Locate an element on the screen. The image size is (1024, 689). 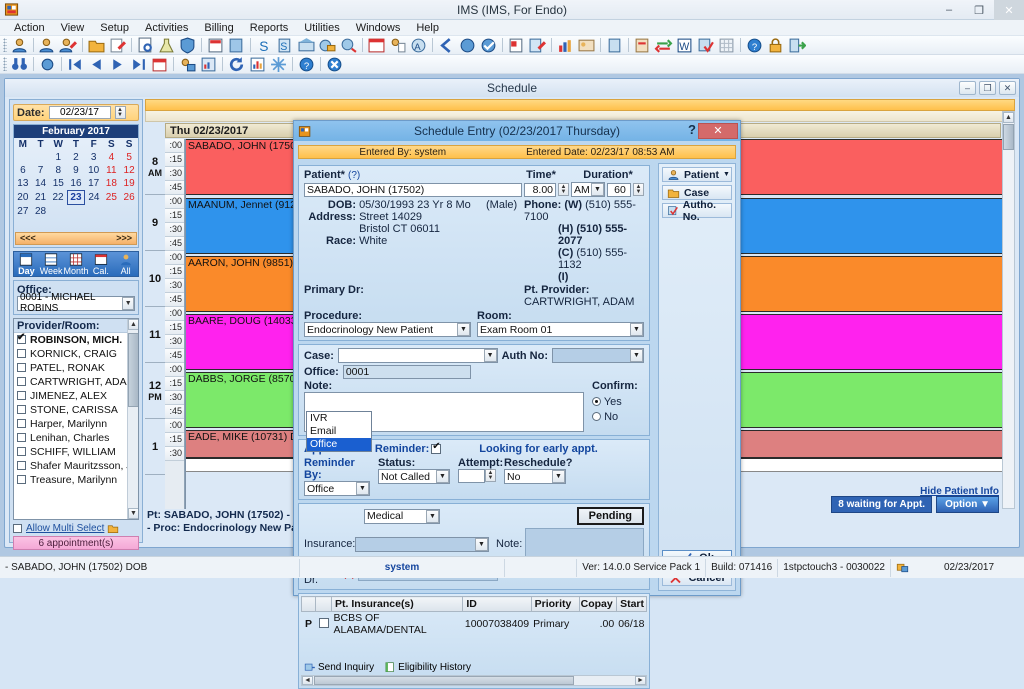
menu-item-windows: Windows is located at coordinates (378, 28).